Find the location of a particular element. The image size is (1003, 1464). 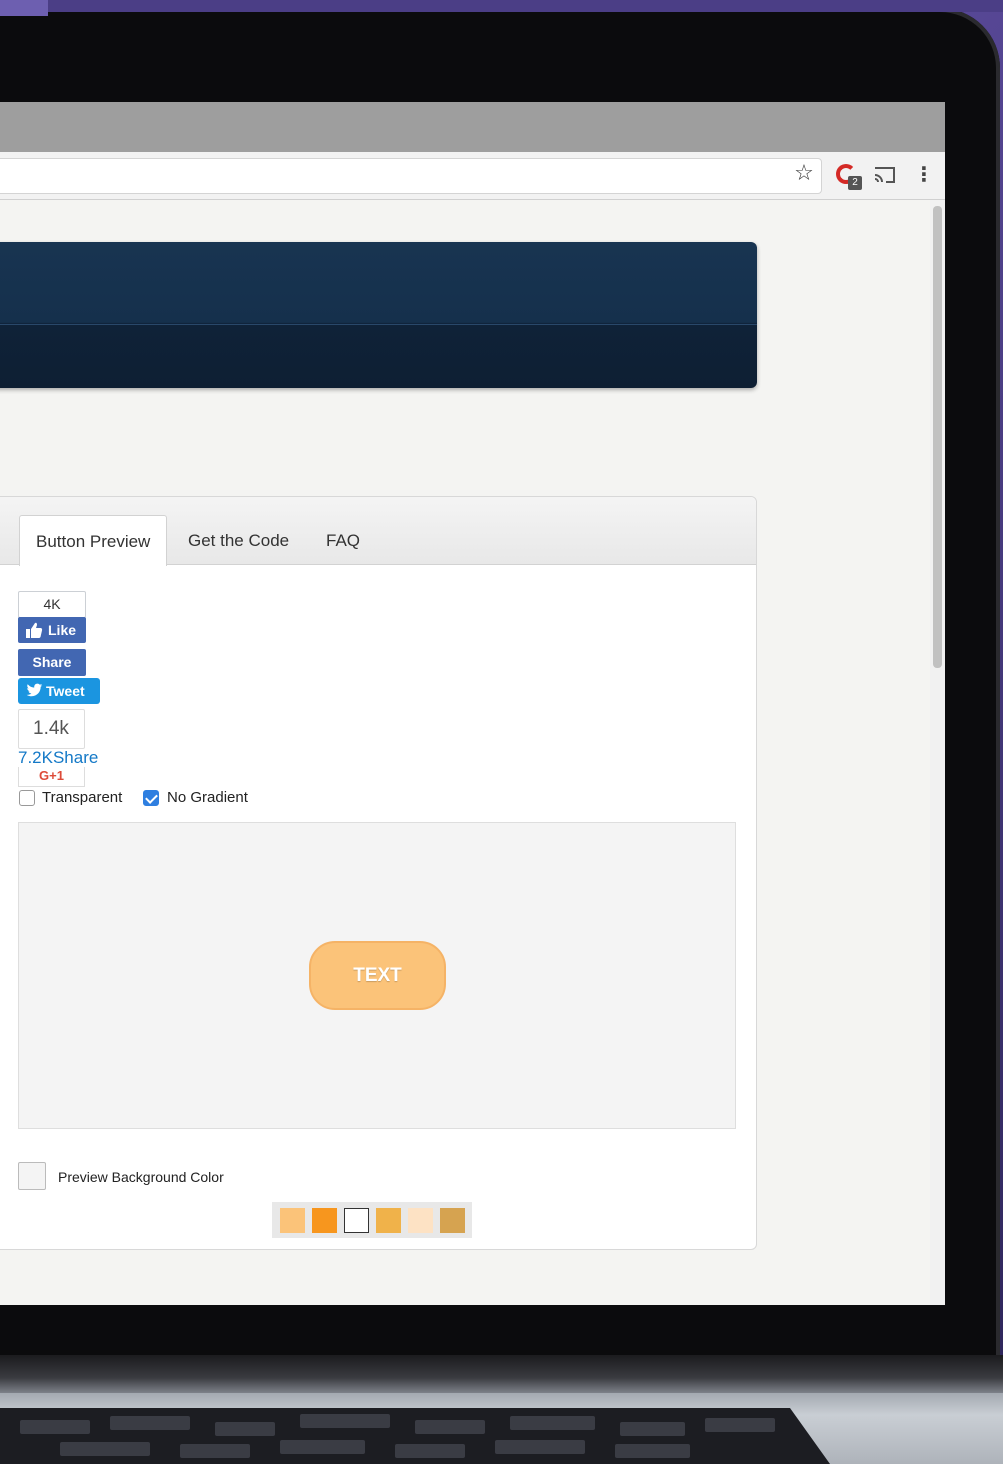

preview-button: TEXT is located at coordinates (377, 975).